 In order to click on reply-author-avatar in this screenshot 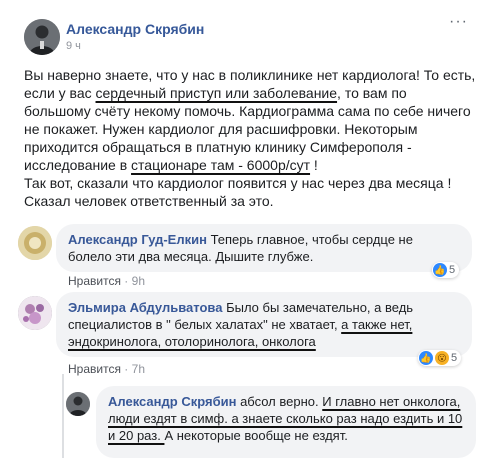, I will do `click(78, 404)`.